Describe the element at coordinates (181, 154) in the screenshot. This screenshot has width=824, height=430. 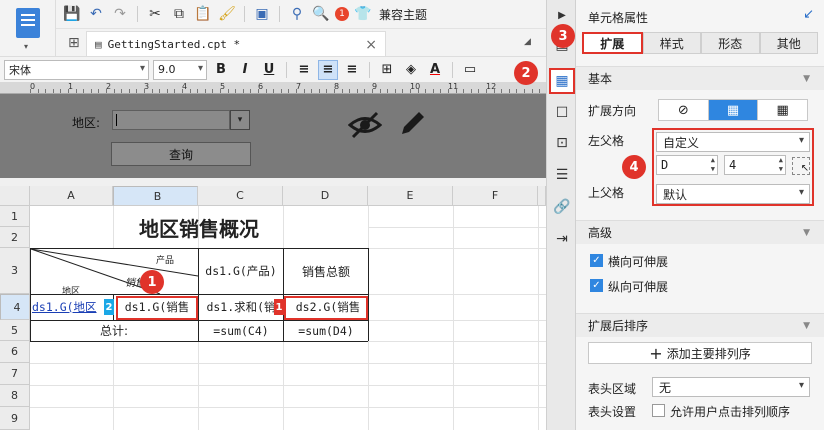
I see `query-button: 查询` at that location.